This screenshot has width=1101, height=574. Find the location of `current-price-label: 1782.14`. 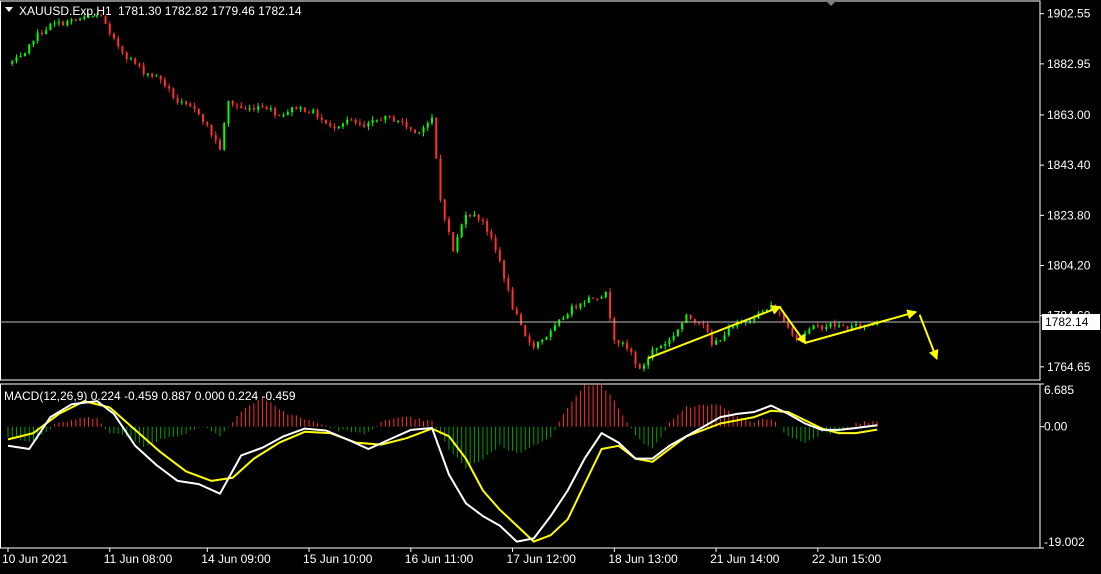

current-price-label: 1782.14 is located at coordinates (1067, 322).